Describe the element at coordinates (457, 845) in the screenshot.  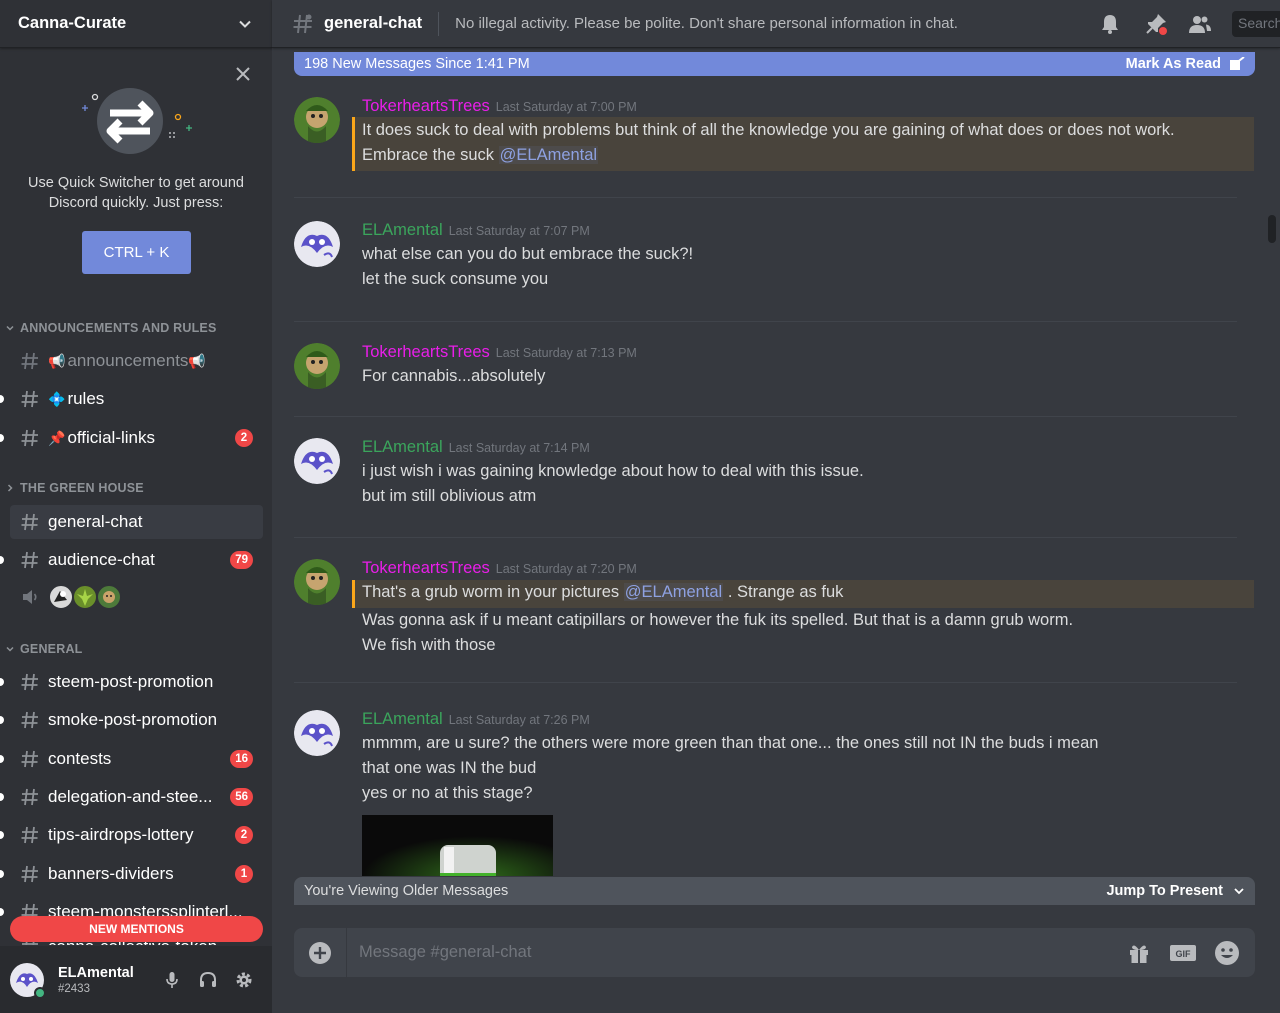
I see `image-attachment` at that location.